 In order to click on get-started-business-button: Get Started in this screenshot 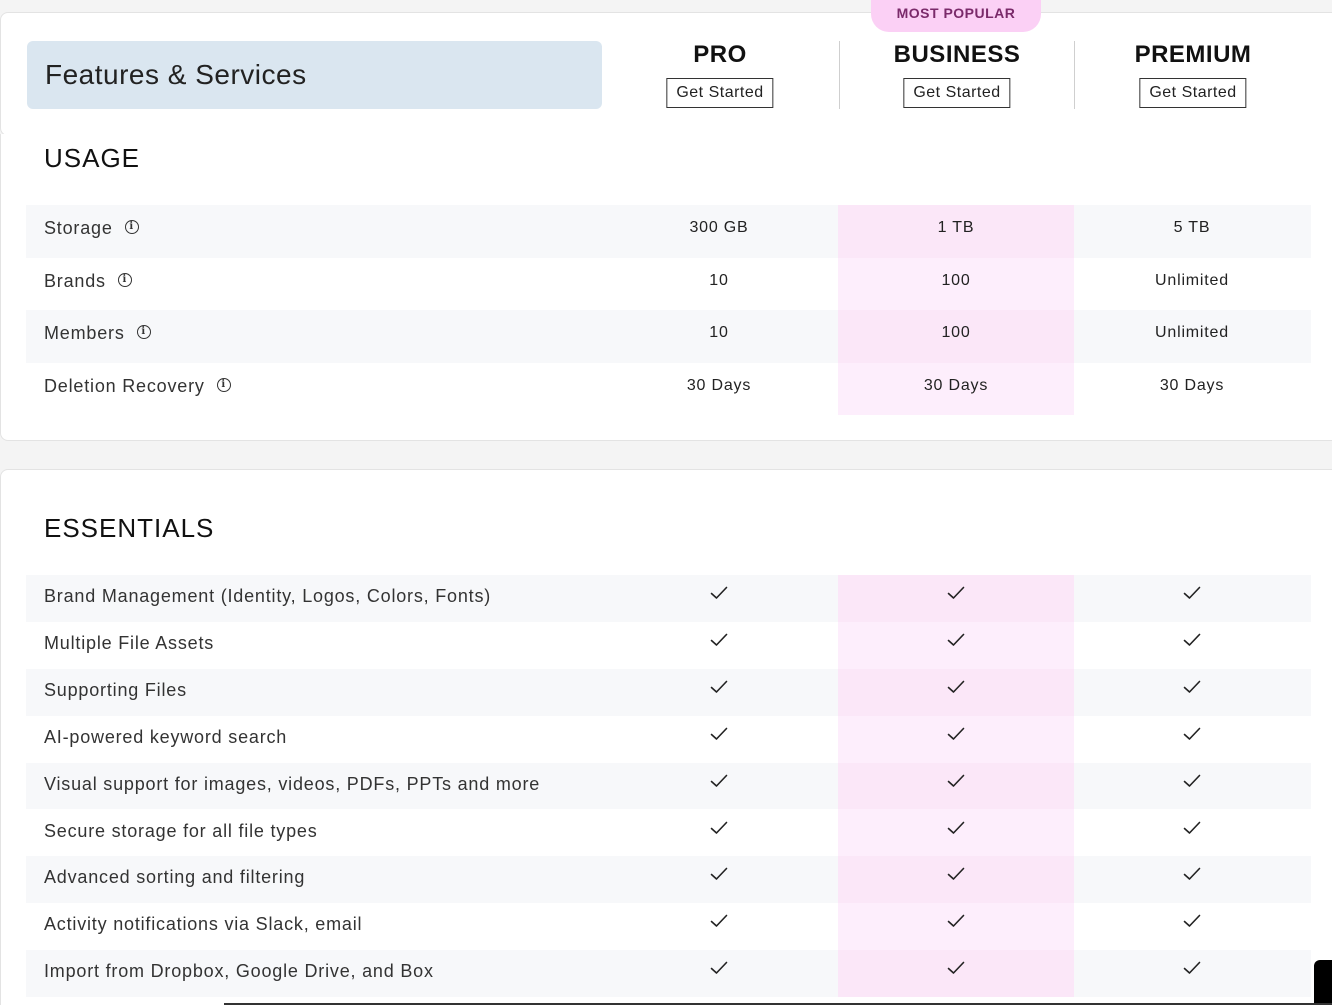, I will do `click(957, 93)`.